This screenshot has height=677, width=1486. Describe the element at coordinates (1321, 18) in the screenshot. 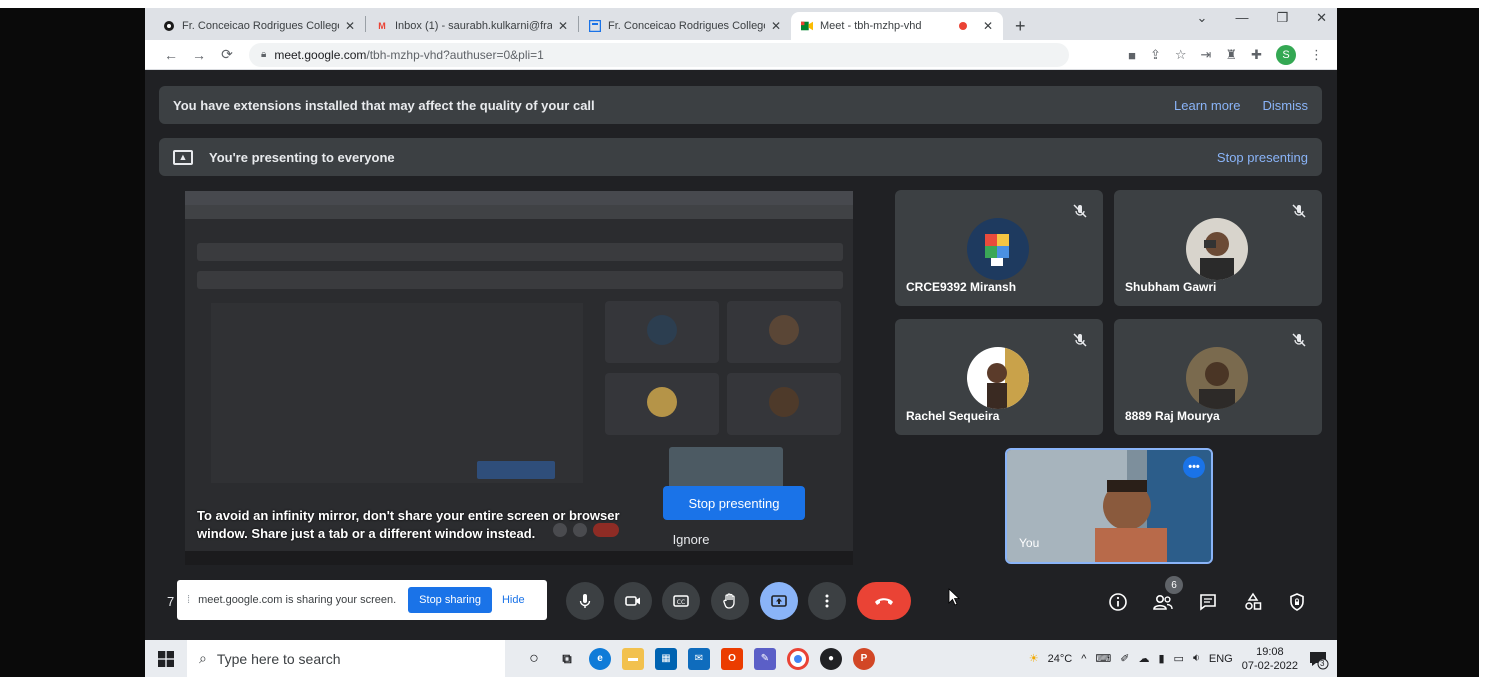

I see `close-window-icon: ✕` at that location.